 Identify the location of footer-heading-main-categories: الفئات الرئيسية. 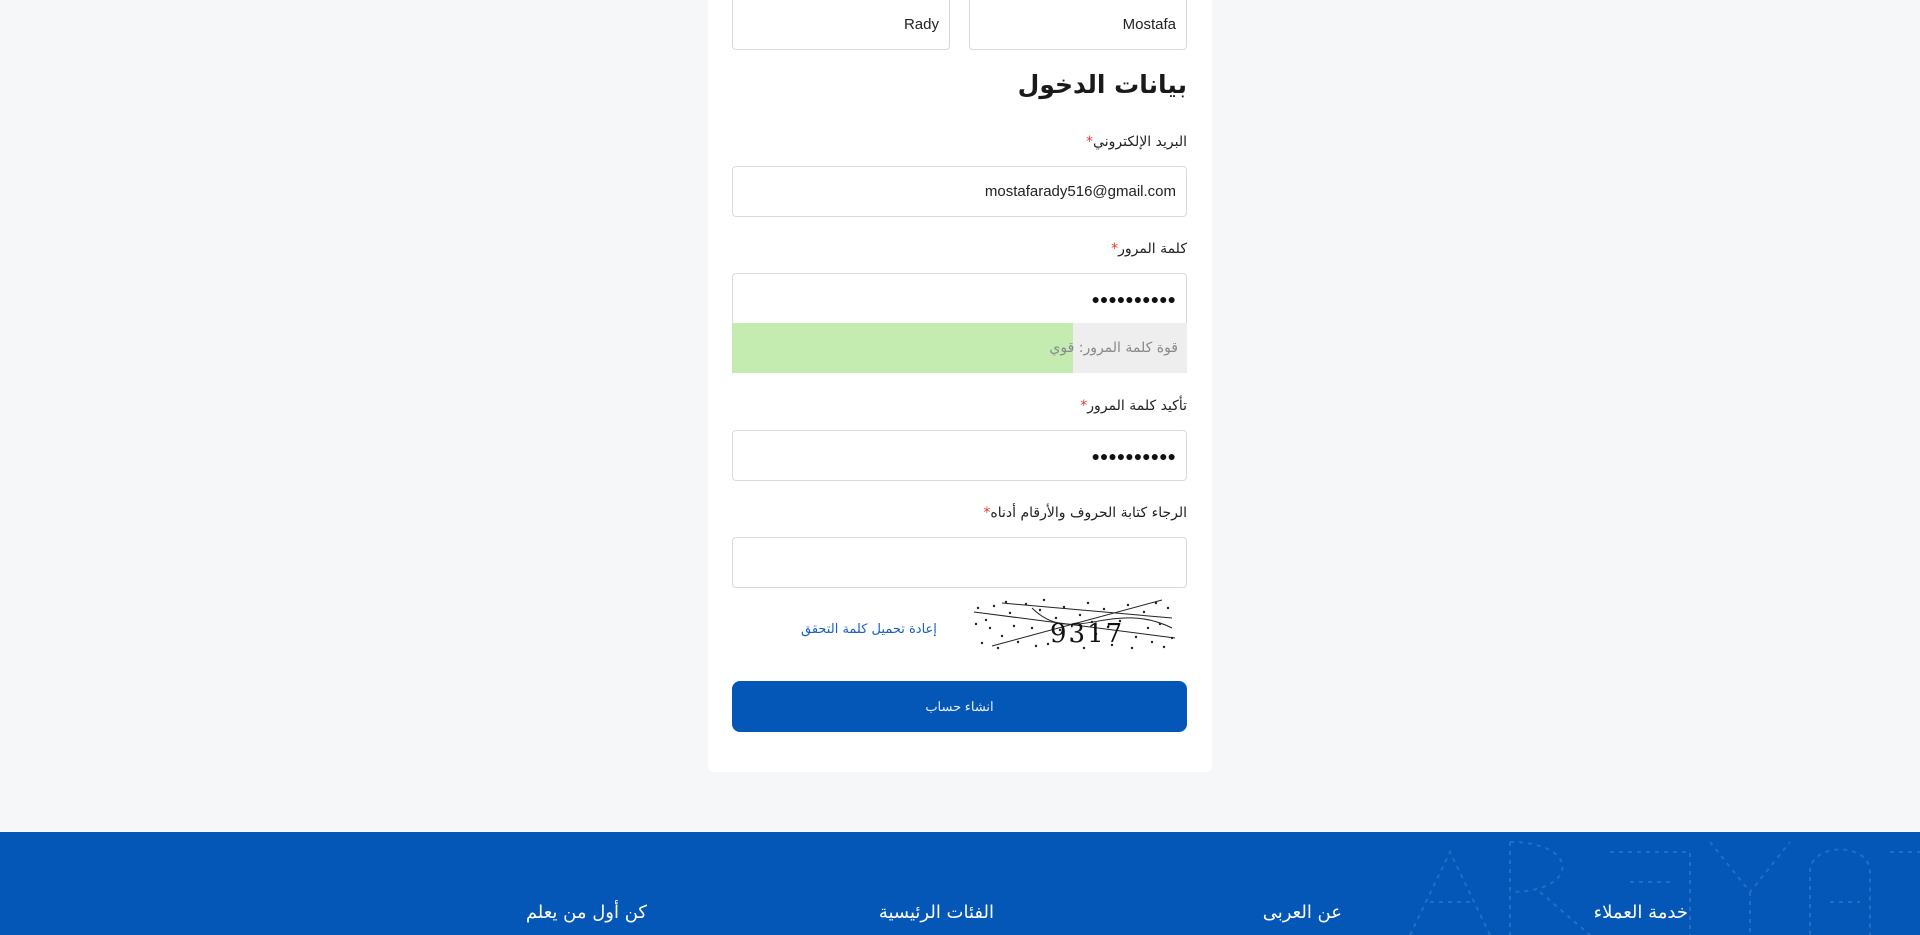
(936, 912).